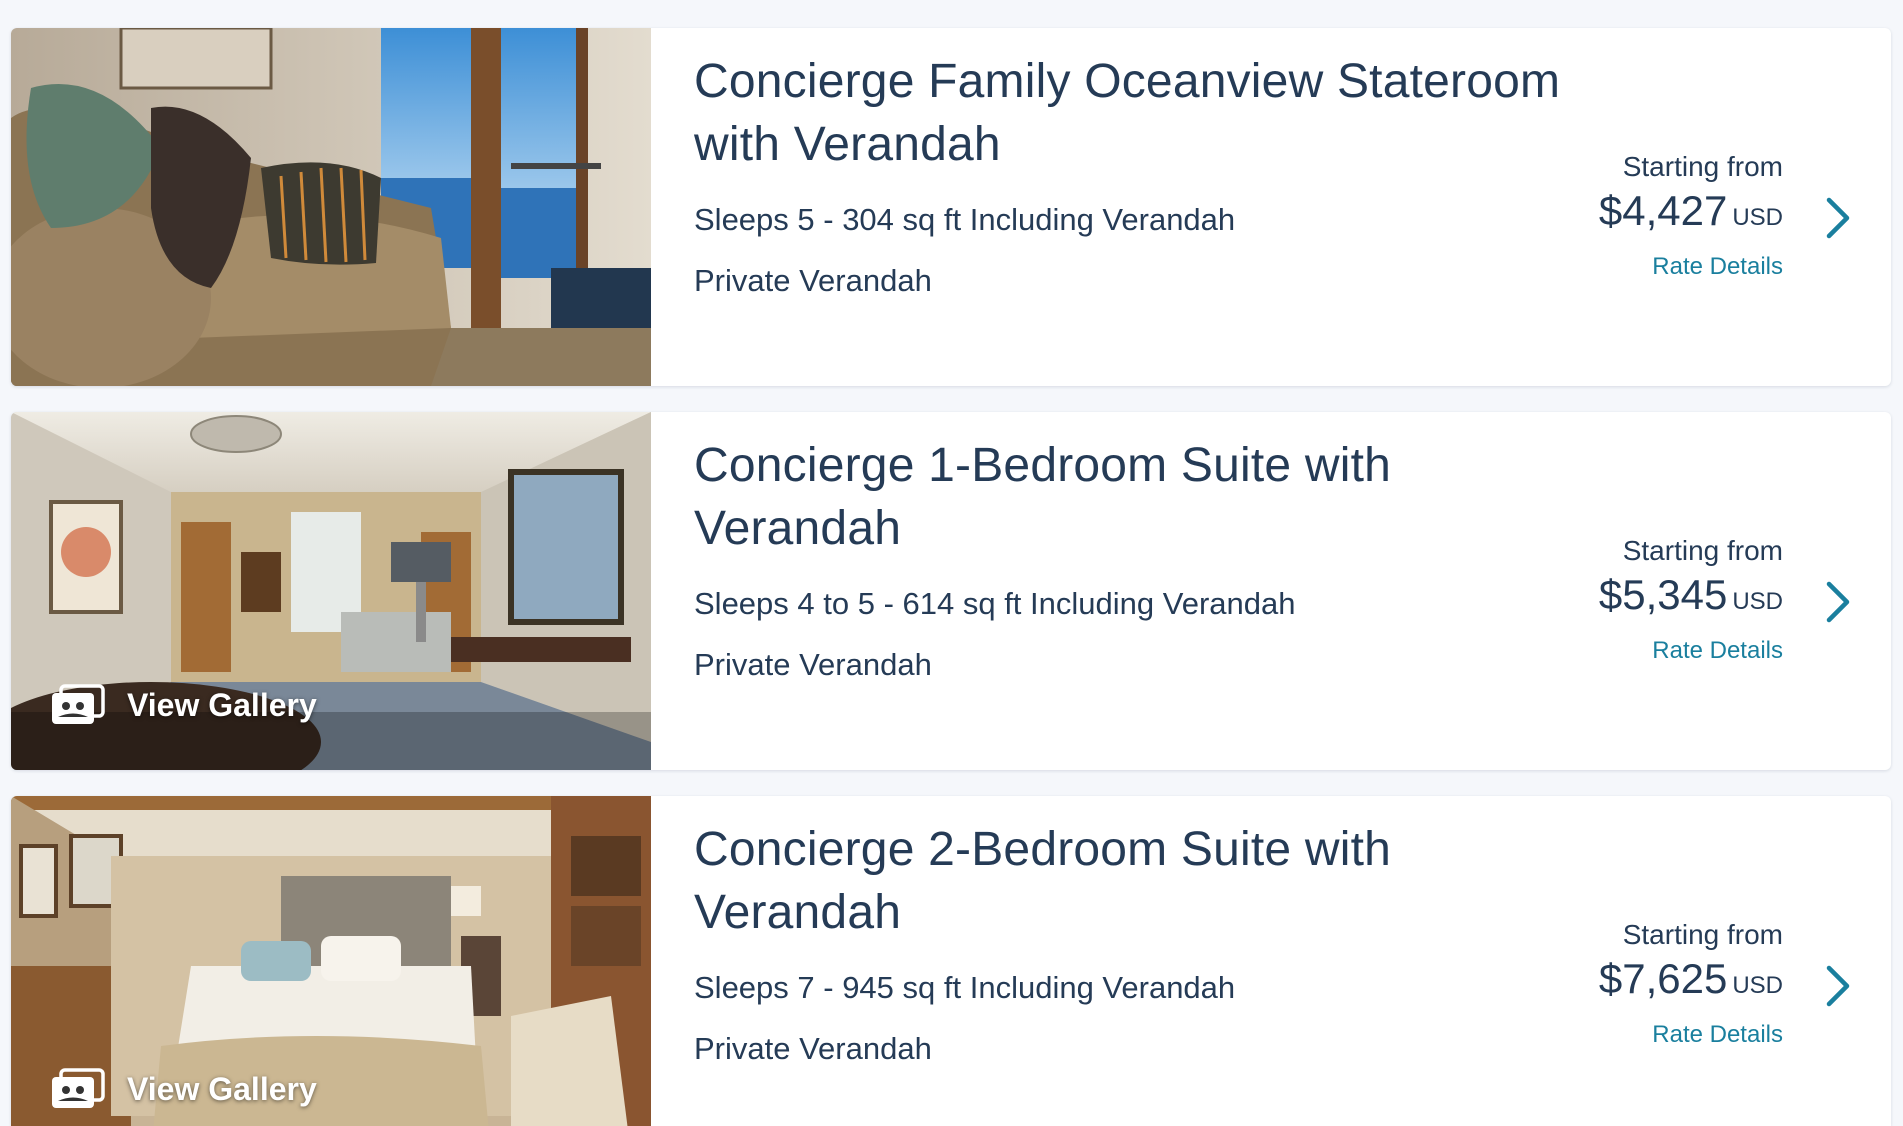 Image resolution: width=1903 pixels, height=1126 pixels. Describe the element at coordinates (1663, 210) in the screenshot. I see `price-amount: $4,427` at that location.